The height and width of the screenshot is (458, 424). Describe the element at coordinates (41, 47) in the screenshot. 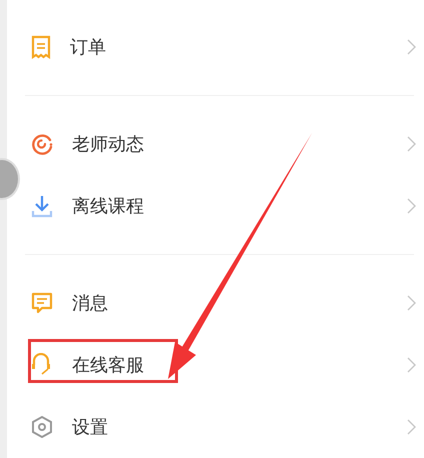

I see `receipt-icon` at that location.